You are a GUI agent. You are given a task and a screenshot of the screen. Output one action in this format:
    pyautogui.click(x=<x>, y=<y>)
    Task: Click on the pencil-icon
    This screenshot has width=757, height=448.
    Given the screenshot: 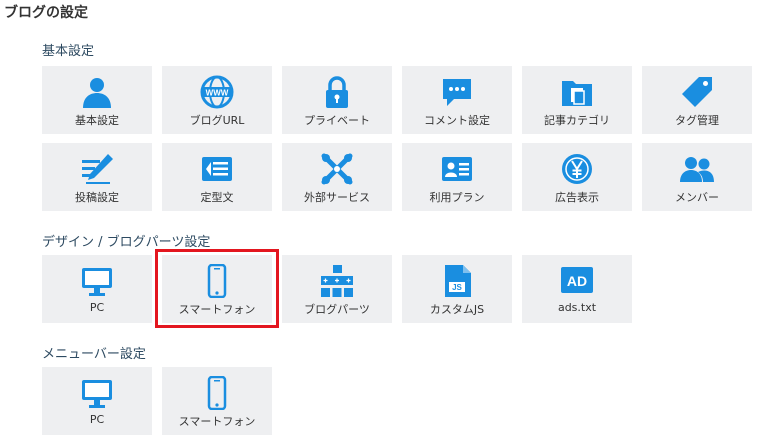 What is the action you would take?
    pyautogui.click(x=97, y=169)
    